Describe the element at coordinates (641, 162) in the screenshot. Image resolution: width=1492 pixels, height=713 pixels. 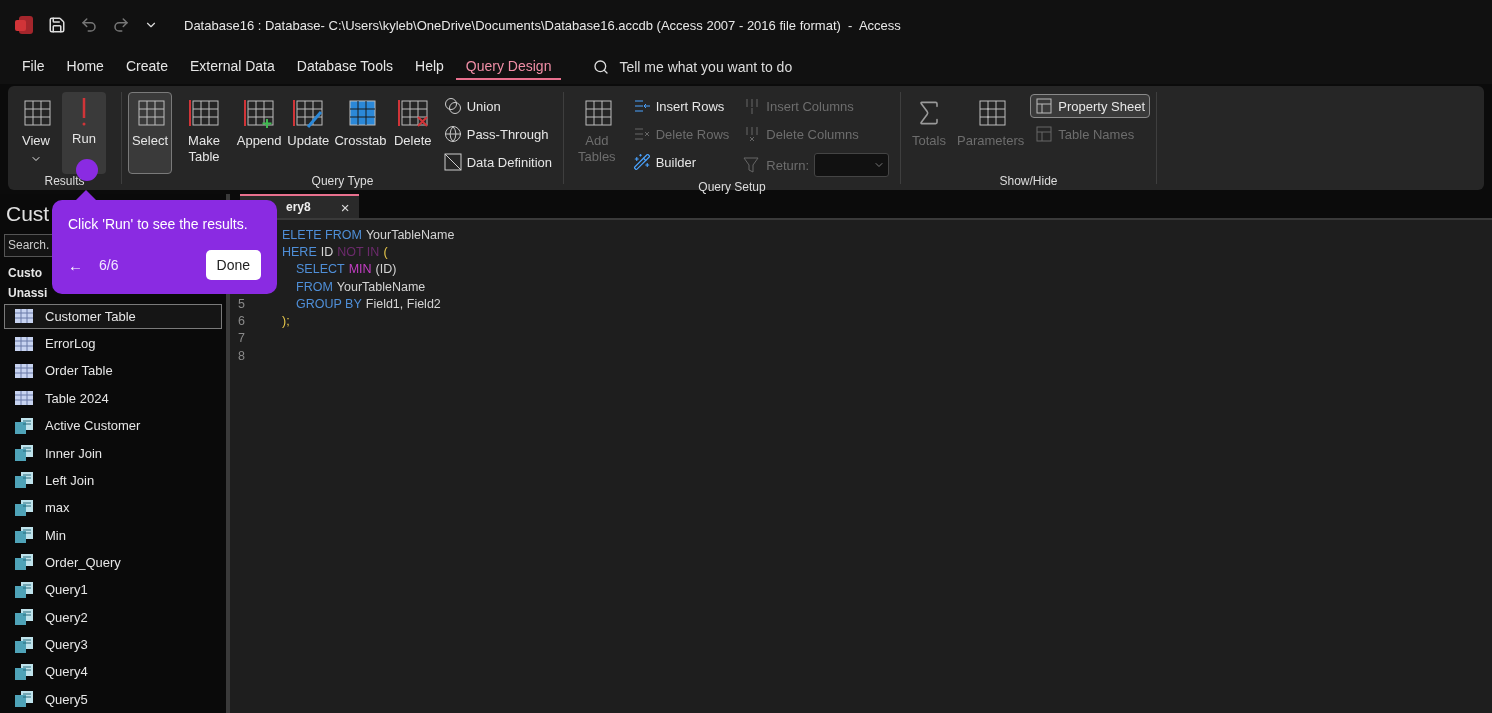
I see `wand-icon` at that location.